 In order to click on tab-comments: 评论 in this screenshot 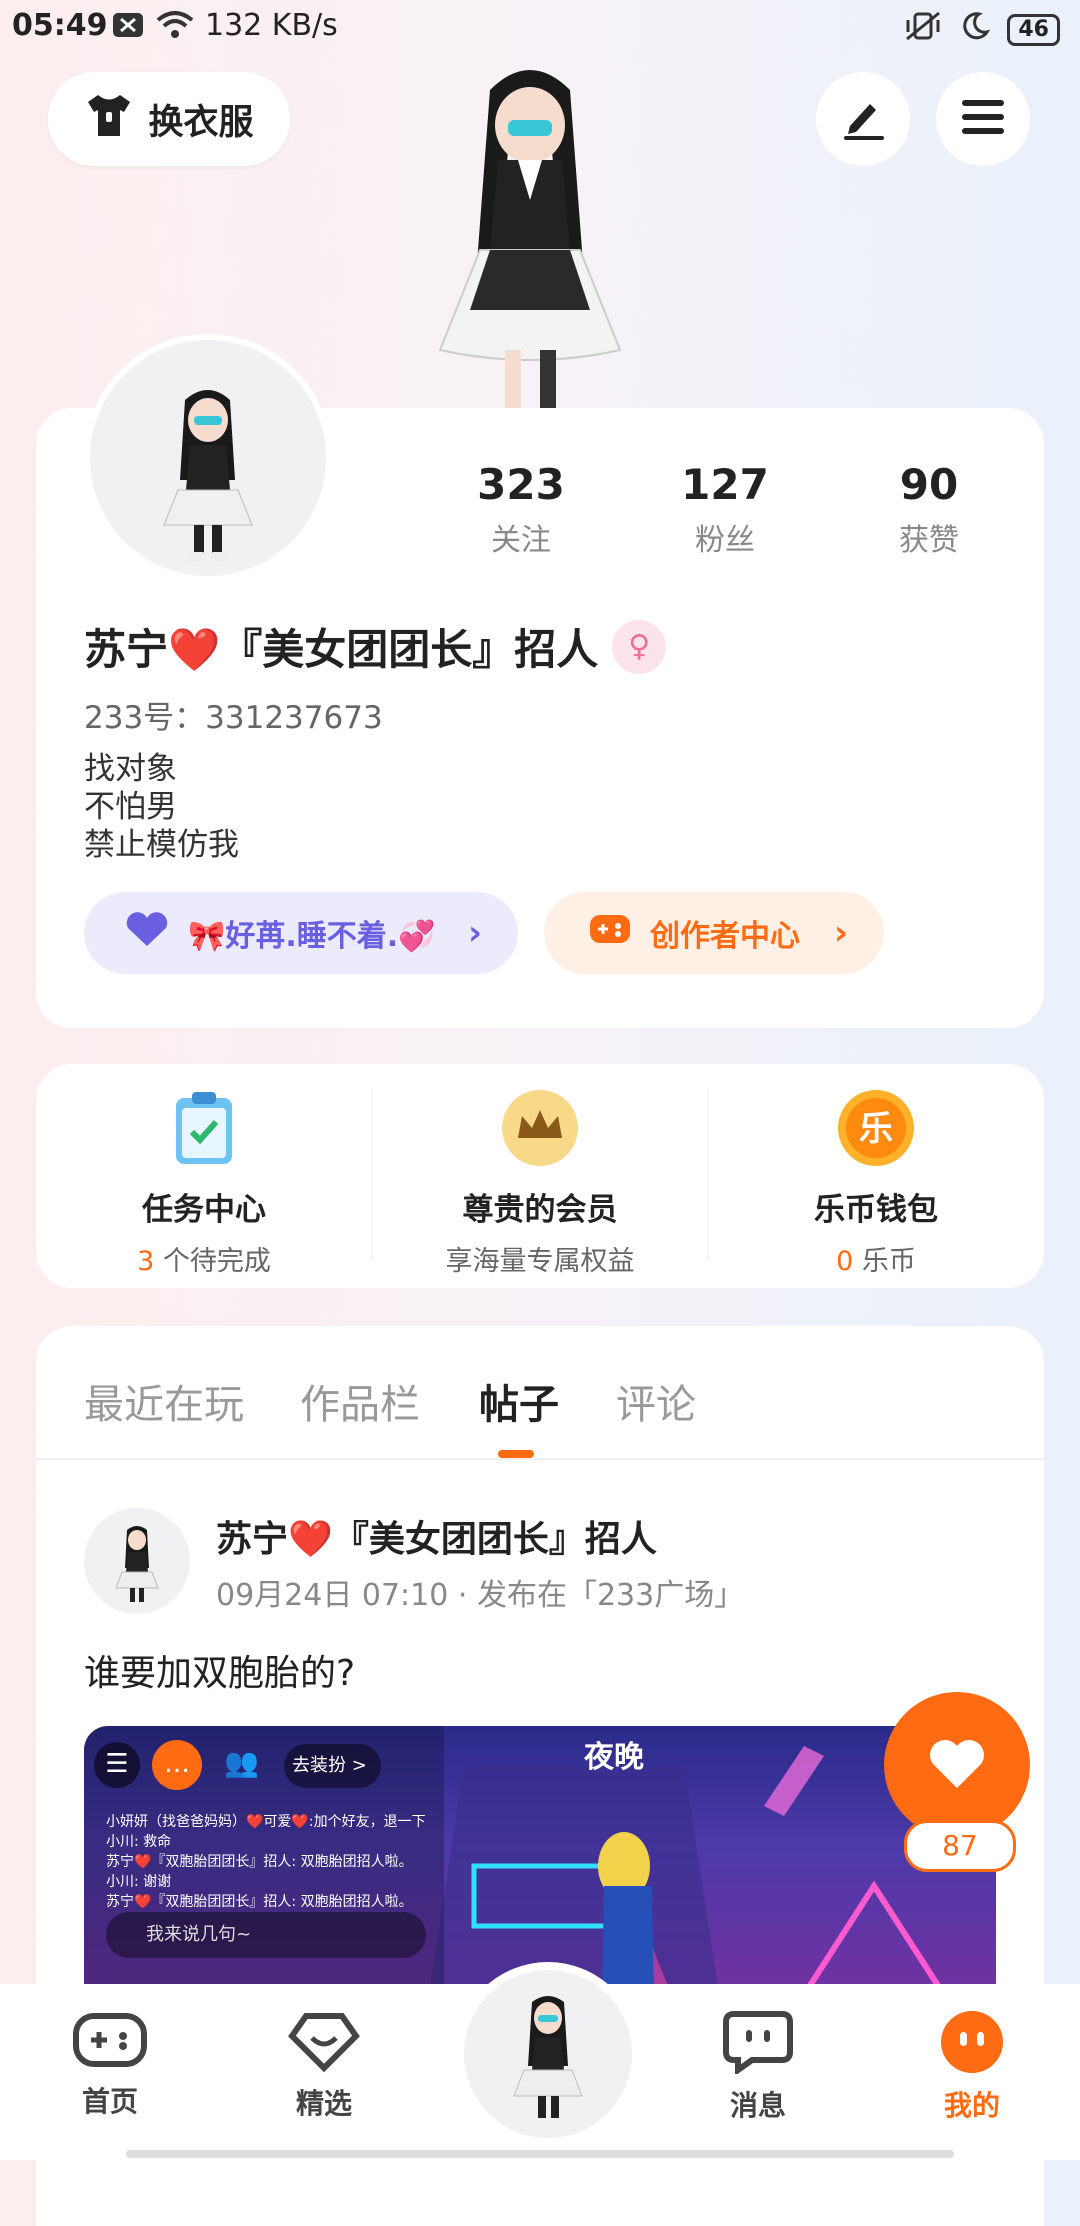, I will do `click(656, 1401)`.